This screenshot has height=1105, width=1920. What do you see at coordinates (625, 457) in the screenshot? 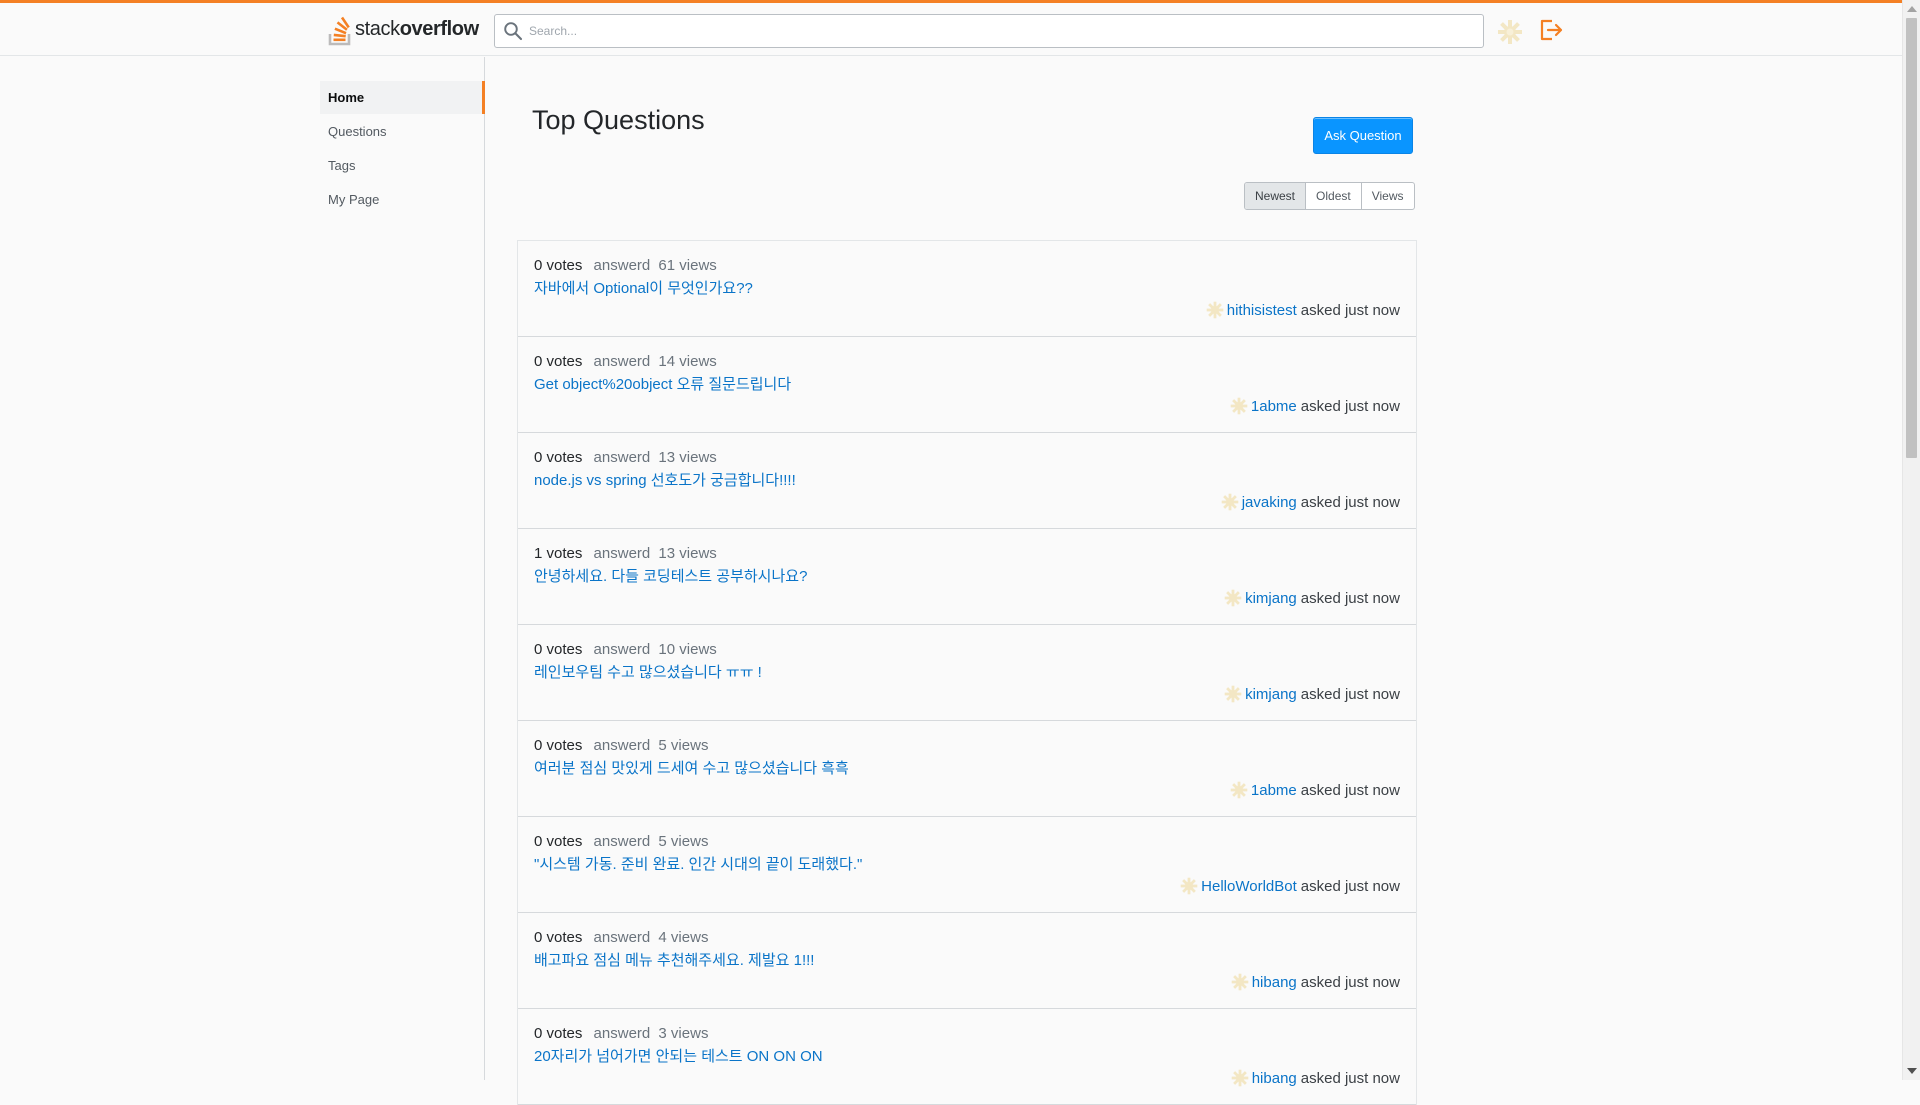
I see `question-stats: 0 votes answerd 13 views` at bounding box center [625, 457].